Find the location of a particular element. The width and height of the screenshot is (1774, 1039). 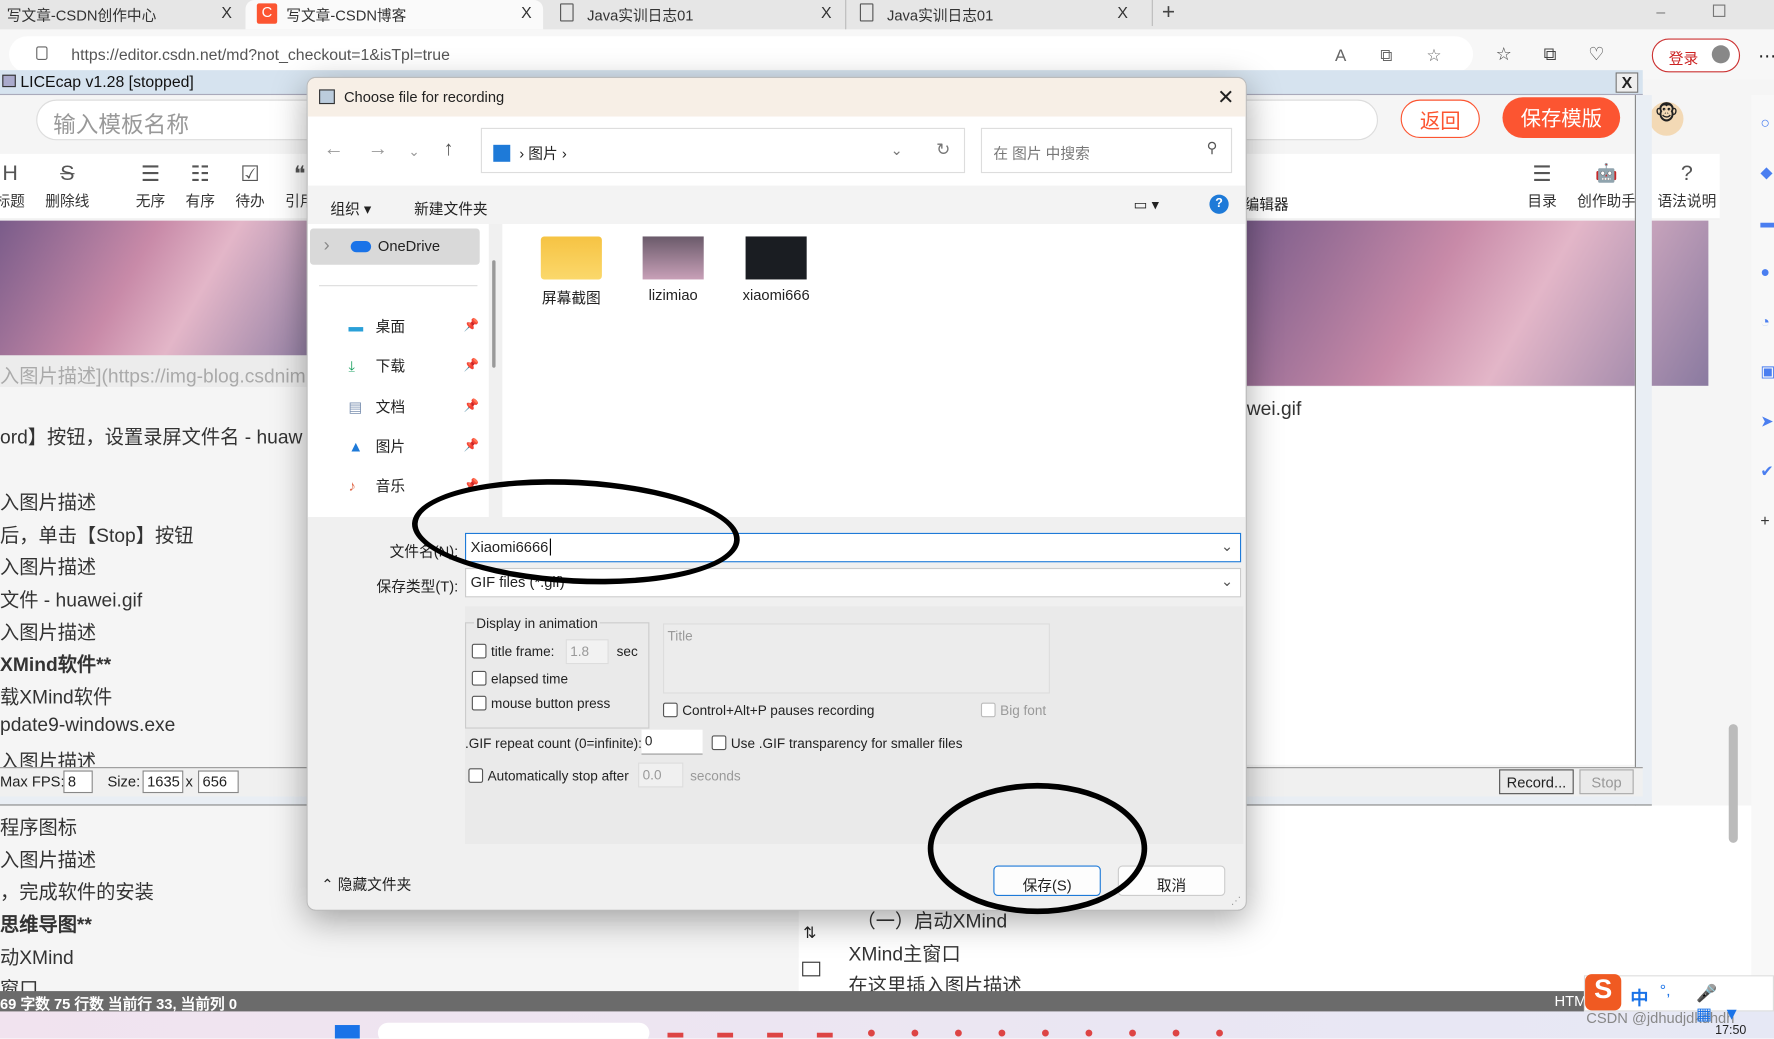

refresh-icon: ↻ is located at coordinates (943, 149).